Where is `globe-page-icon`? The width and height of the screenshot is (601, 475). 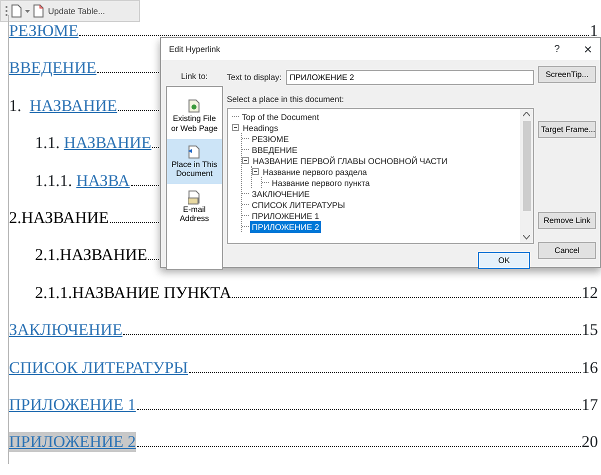 globe-page-icon is located at coordinates (194, 106).